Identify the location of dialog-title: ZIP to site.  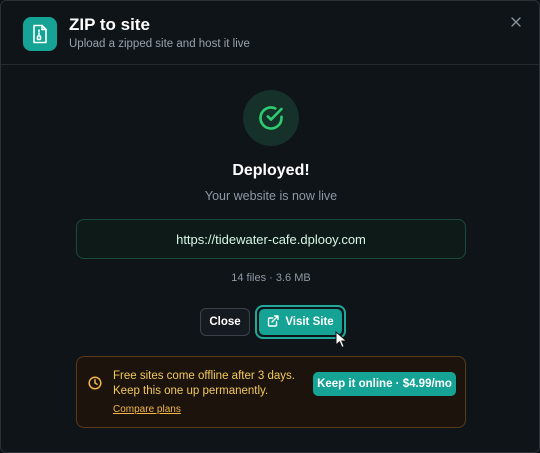
(109, 24).